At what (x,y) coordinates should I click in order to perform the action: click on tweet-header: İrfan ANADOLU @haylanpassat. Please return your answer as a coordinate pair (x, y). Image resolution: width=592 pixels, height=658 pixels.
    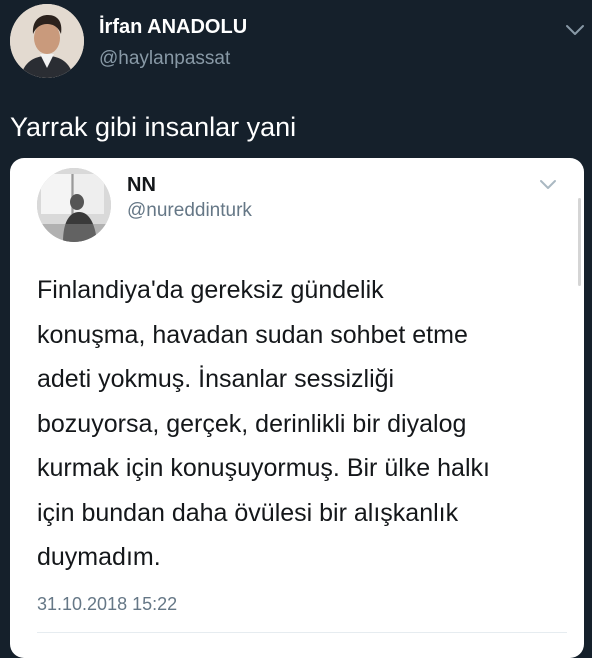
    Looking at the image, I should click on (298, 42).